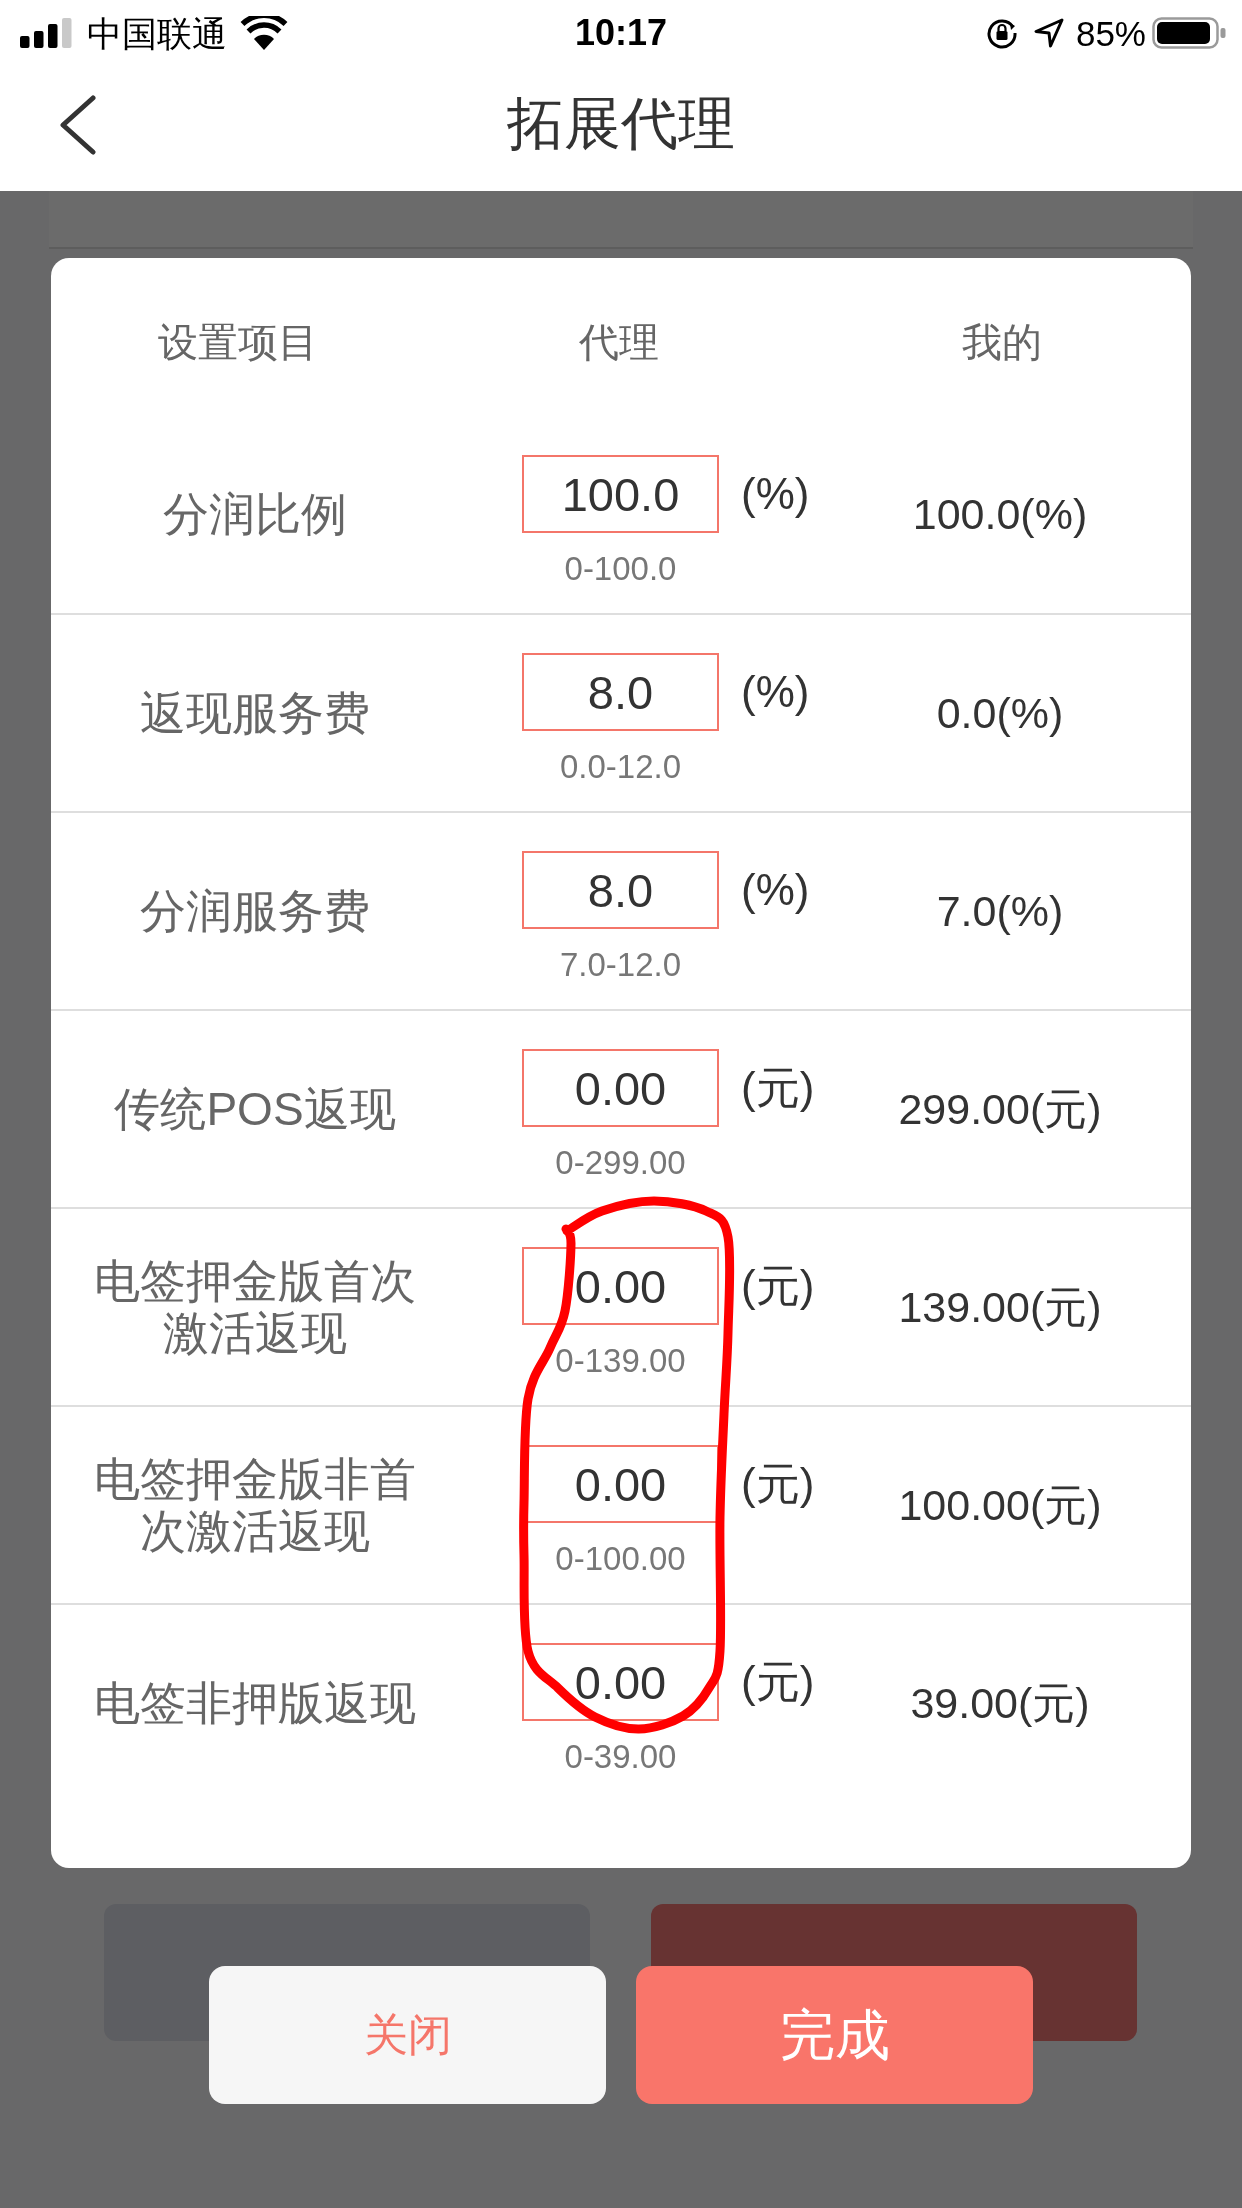 This screenshot has height=2208, width=1242. I want to click on row-label: 返现服务费, so click(255, 713).